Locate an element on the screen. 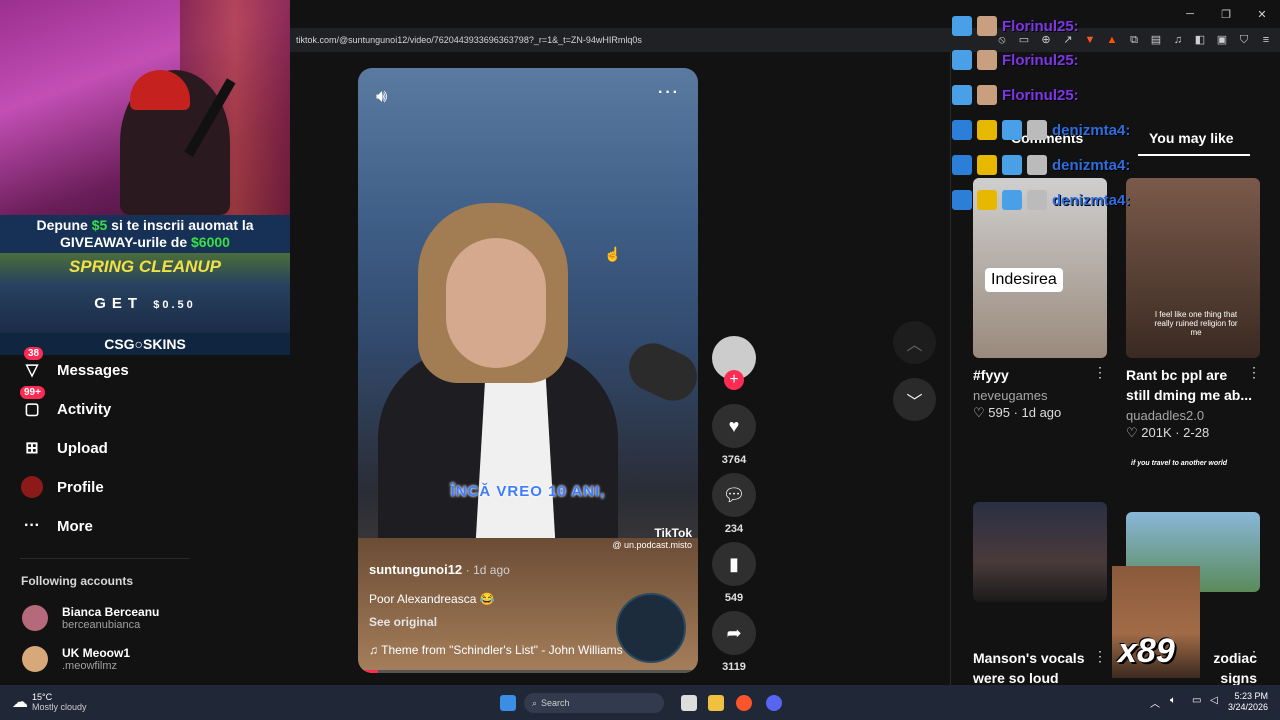  close-icon: ✕ is located at coordinates (1262, 14).